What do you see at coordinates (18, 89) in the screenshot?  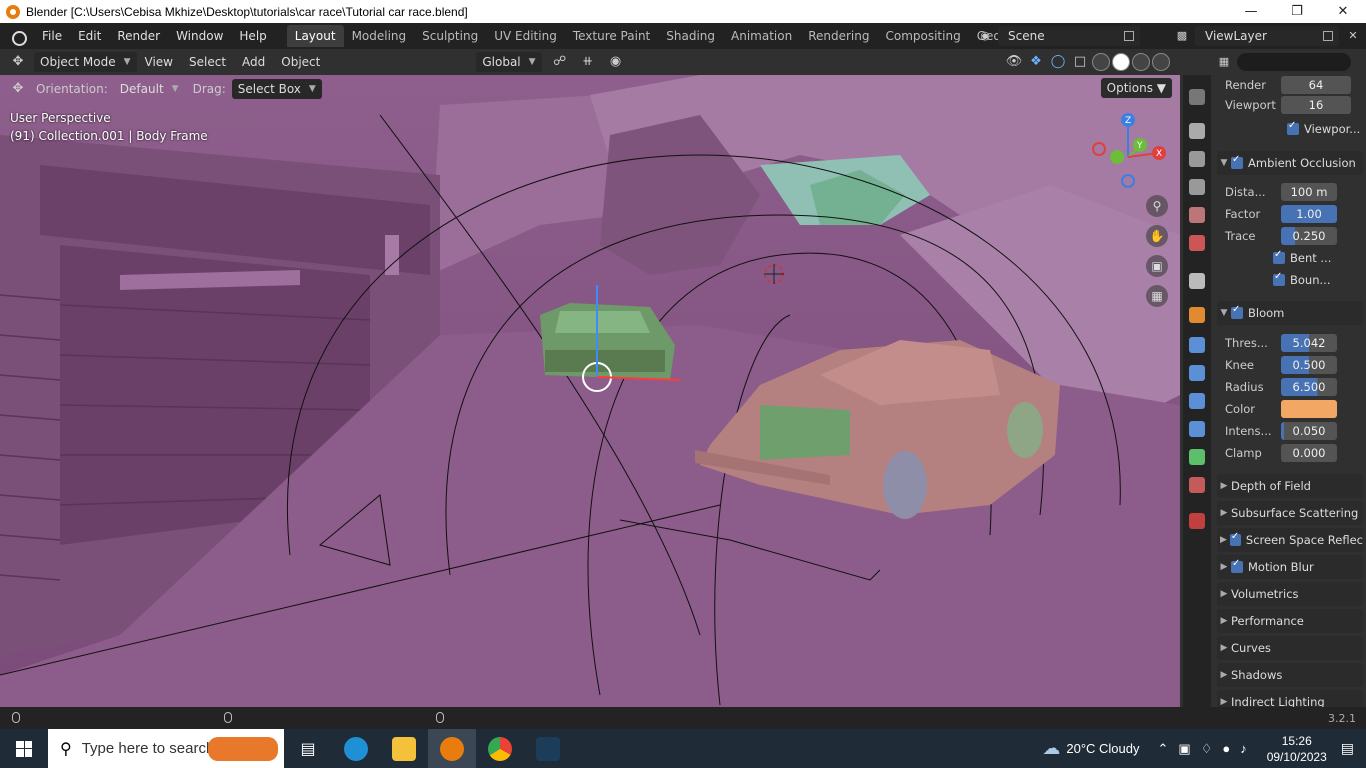 I see `transform-tool-icon: ✥` at bounding box center [18, 89].